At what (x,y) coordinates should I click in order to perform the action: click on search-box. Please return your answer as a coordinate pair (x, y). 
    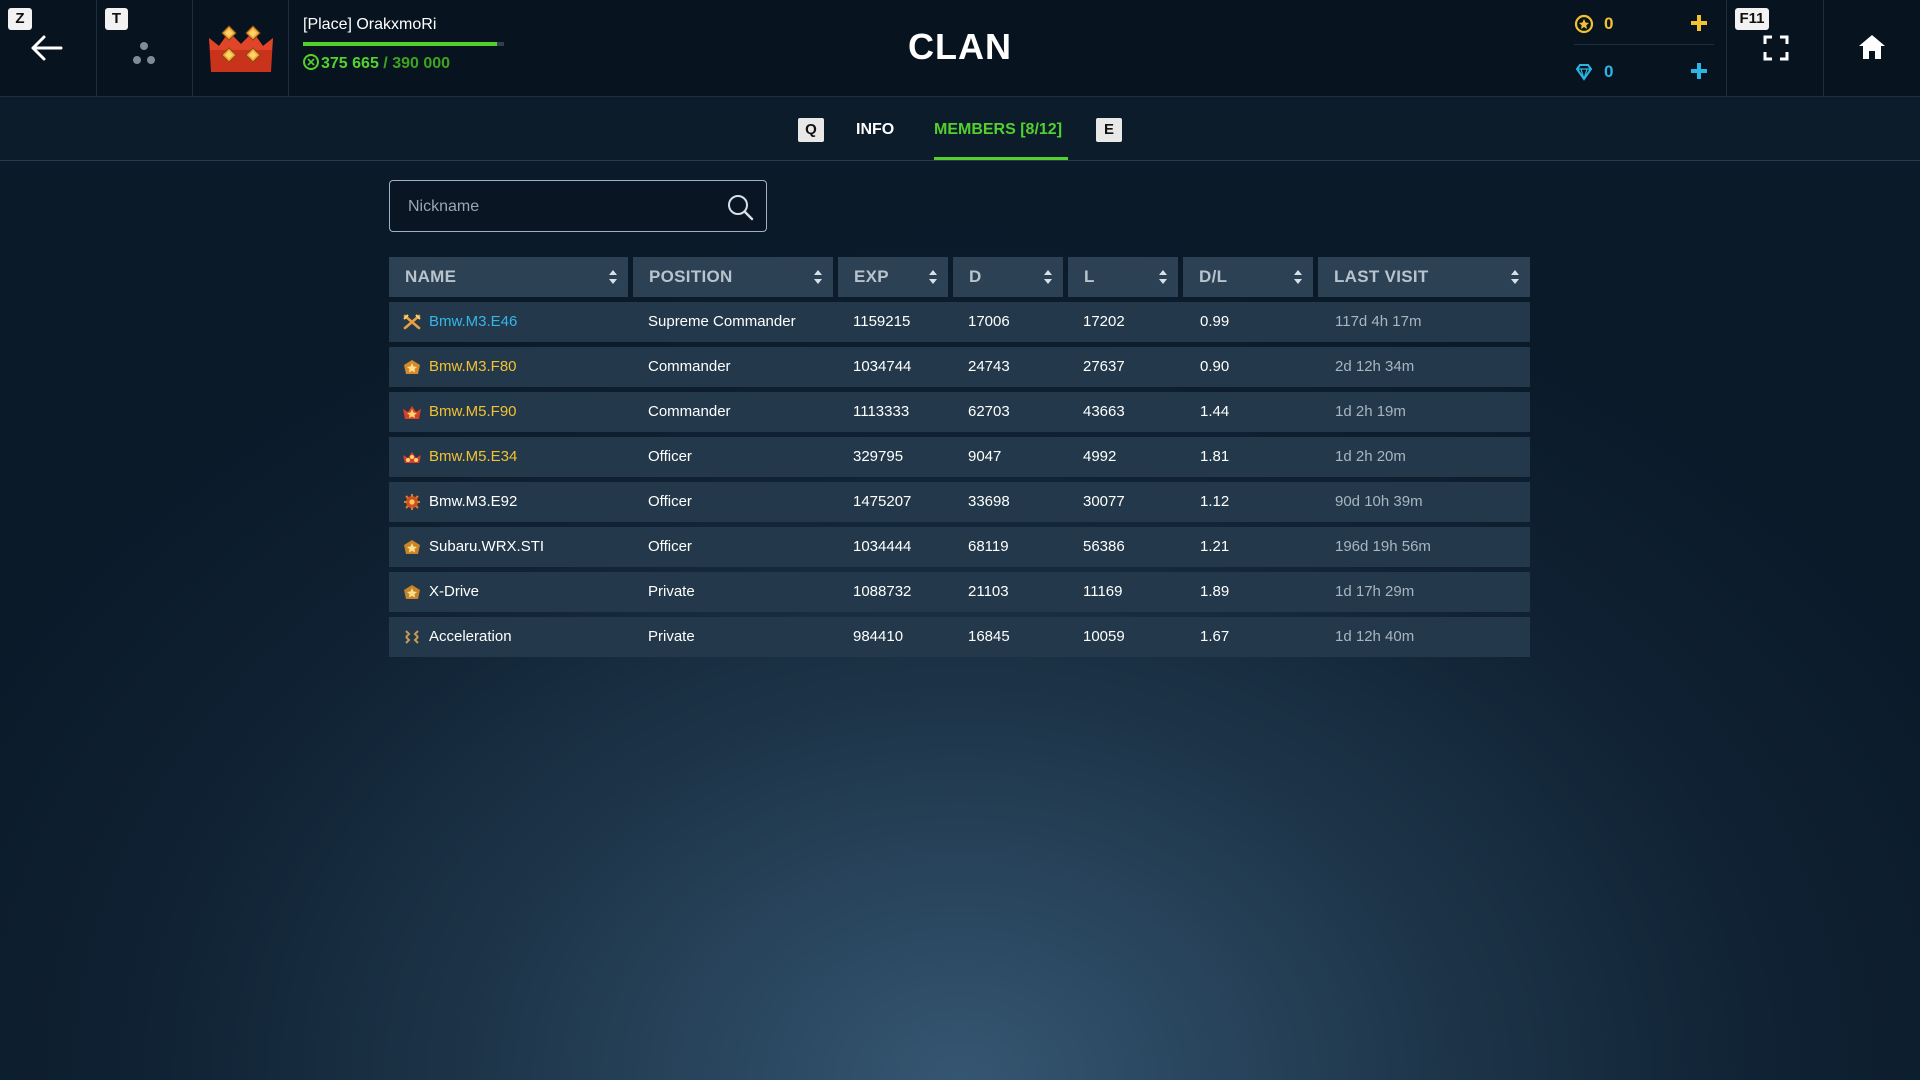
    Looking at the image, I should click on (578, 206).